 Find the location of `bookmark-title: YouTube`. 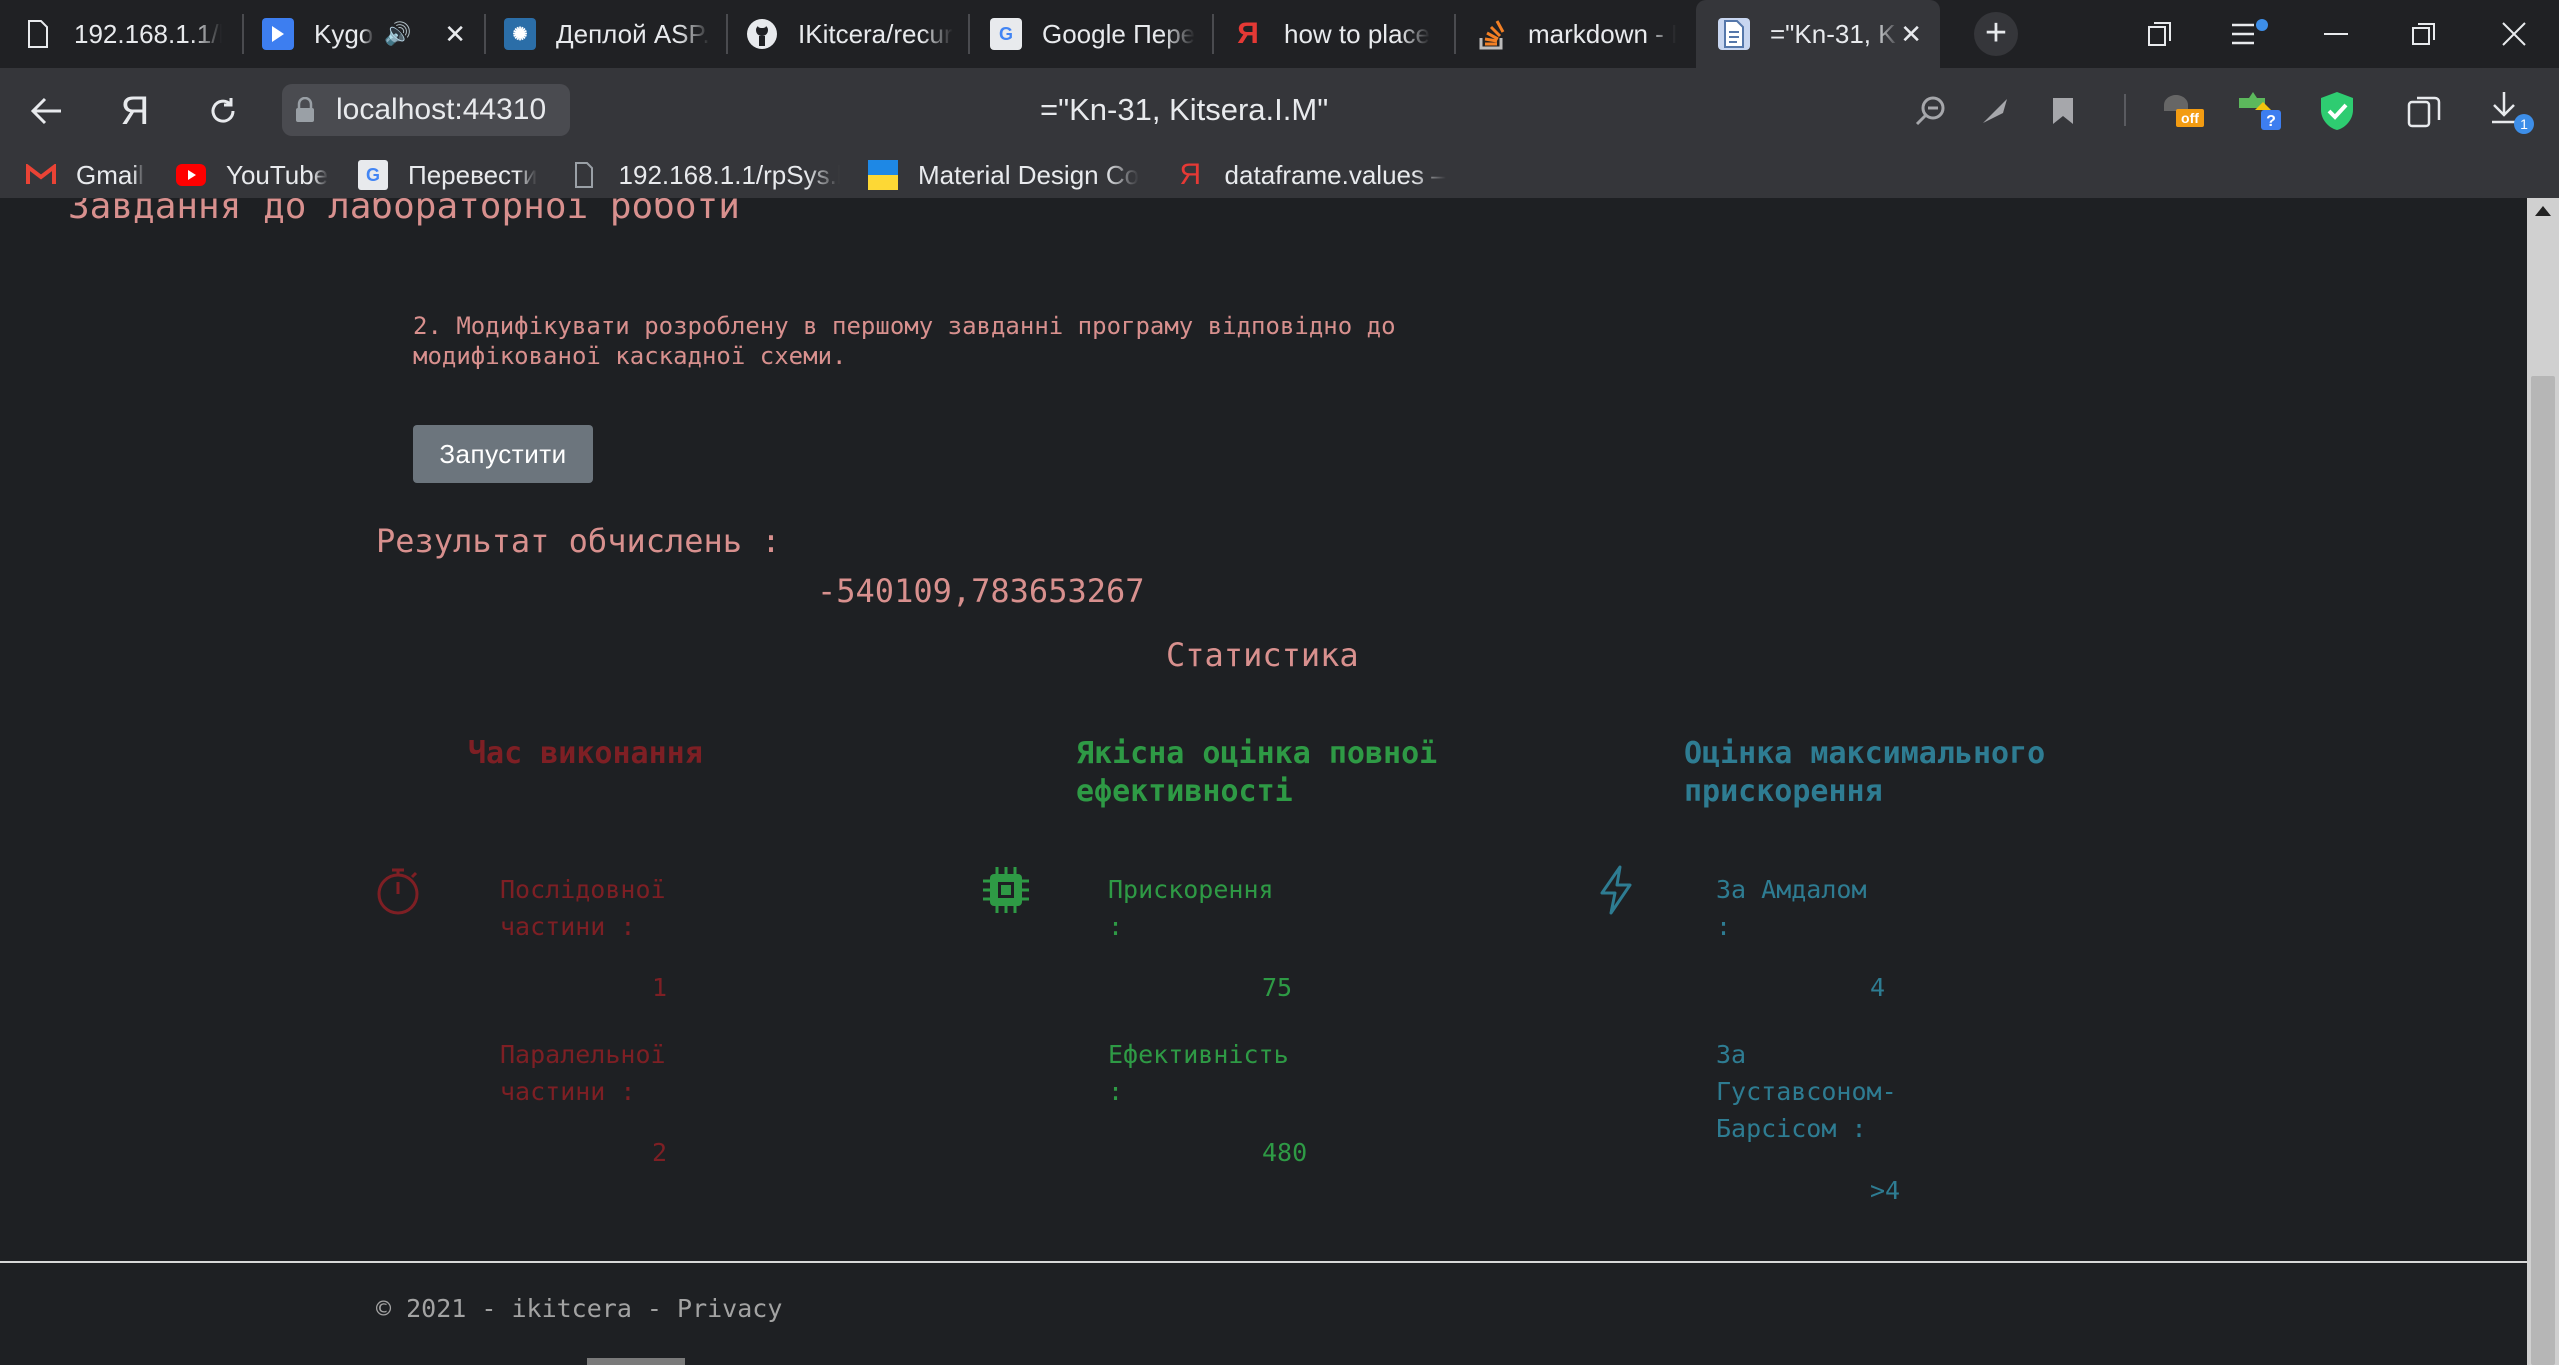

bookmark-title: YouTube is located at coordinates (277, 174).